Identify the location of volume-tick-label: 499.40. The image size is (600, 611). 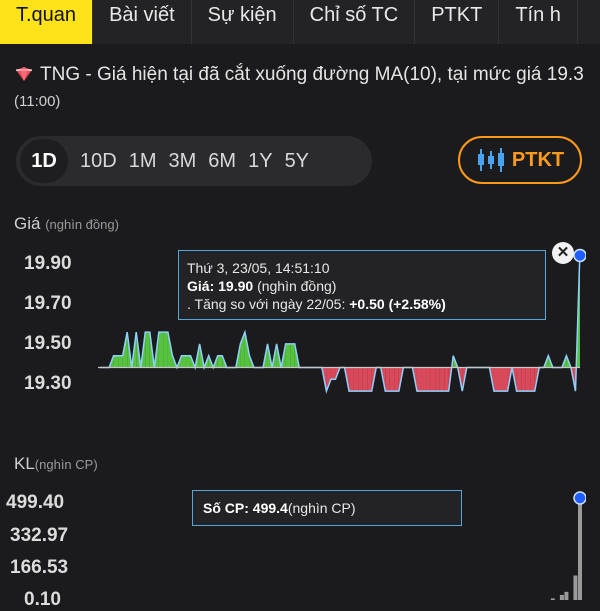
(35, 502).